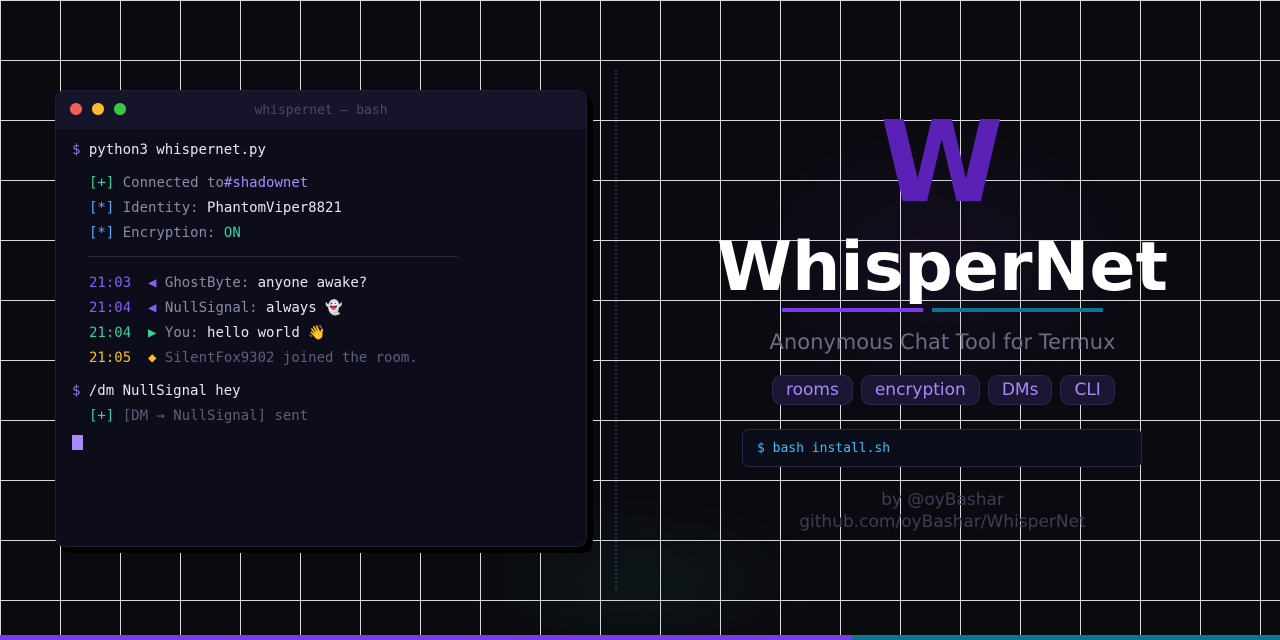 The width and height of the screenshot is (1280, 640). I want to click on install-command-box: $ bash install.sh, so click(942, 448).